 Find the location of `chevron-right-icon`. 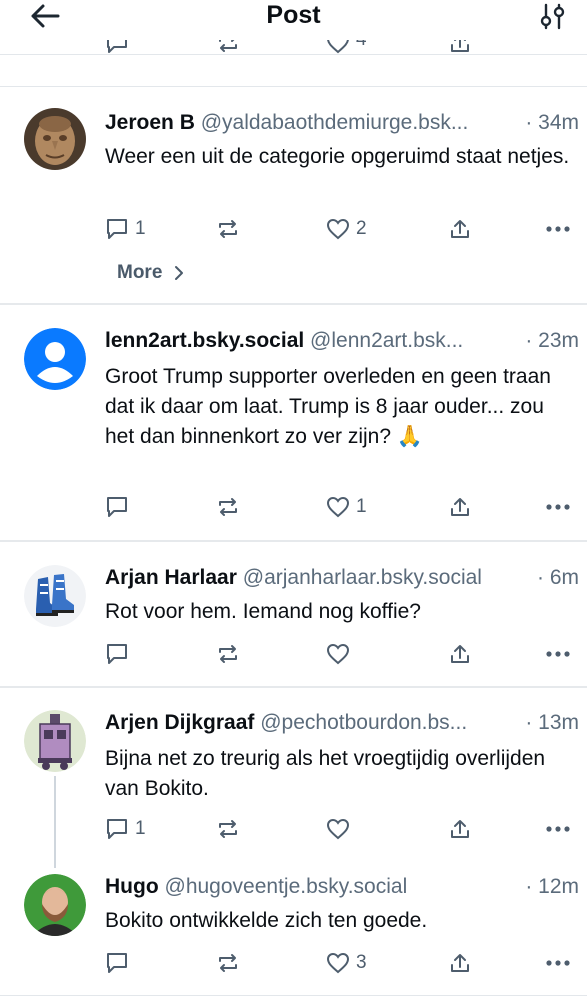

chevron-right-icon is located at coordinates (179, 273).